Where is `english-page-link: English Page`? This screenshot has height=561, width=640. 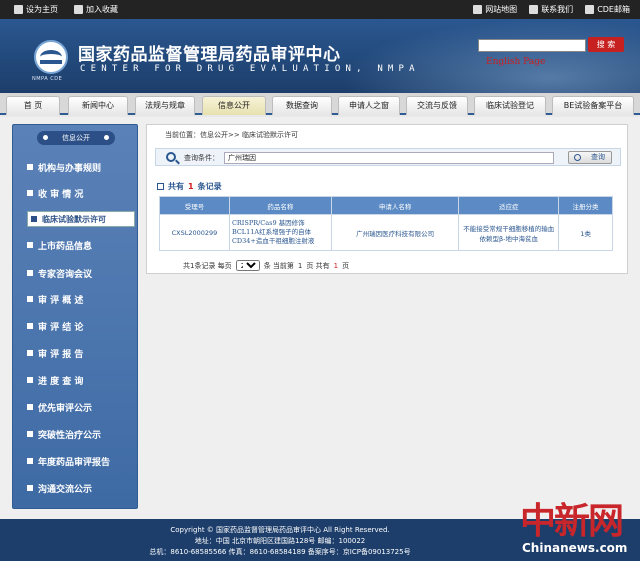
english-page-link: English Page is located at coordinates (515, 62).